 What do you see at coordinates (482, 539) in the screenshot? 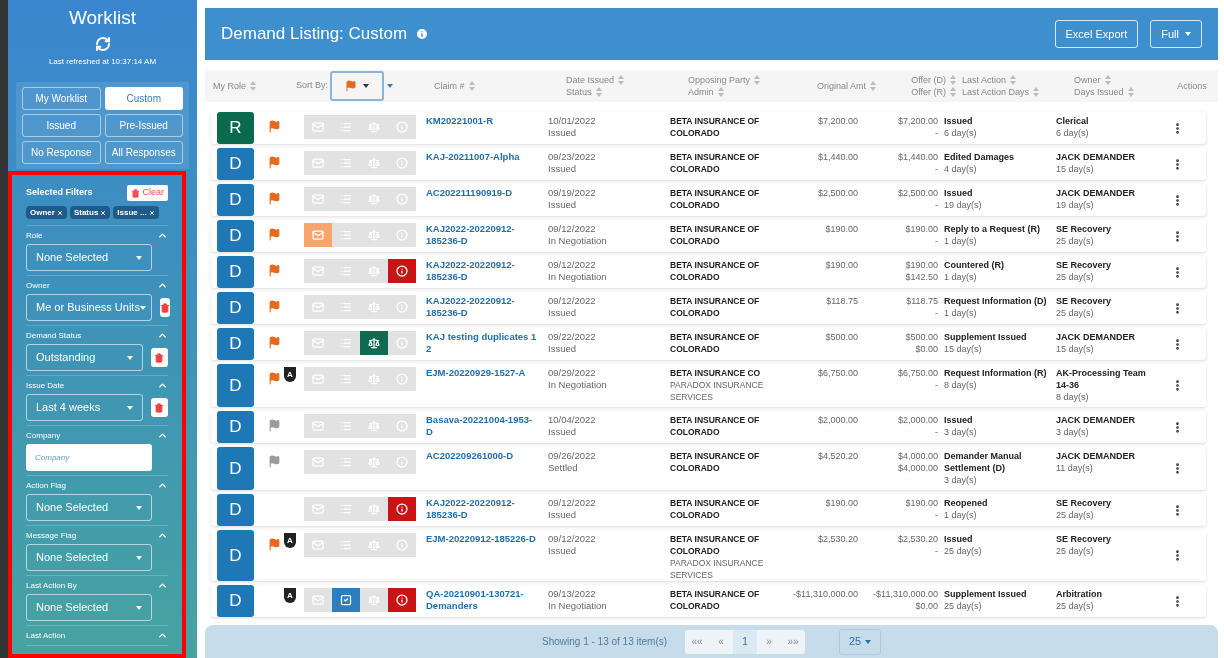
I see `claim-link: EJM-20220912-185226-D` at bounding box center [482, 539].